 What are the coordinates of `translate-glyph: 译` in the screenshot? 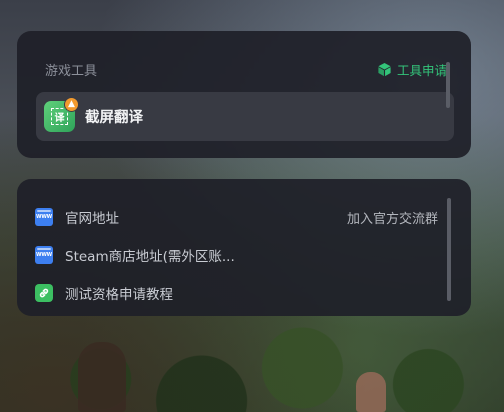 It's located at (59, 116).